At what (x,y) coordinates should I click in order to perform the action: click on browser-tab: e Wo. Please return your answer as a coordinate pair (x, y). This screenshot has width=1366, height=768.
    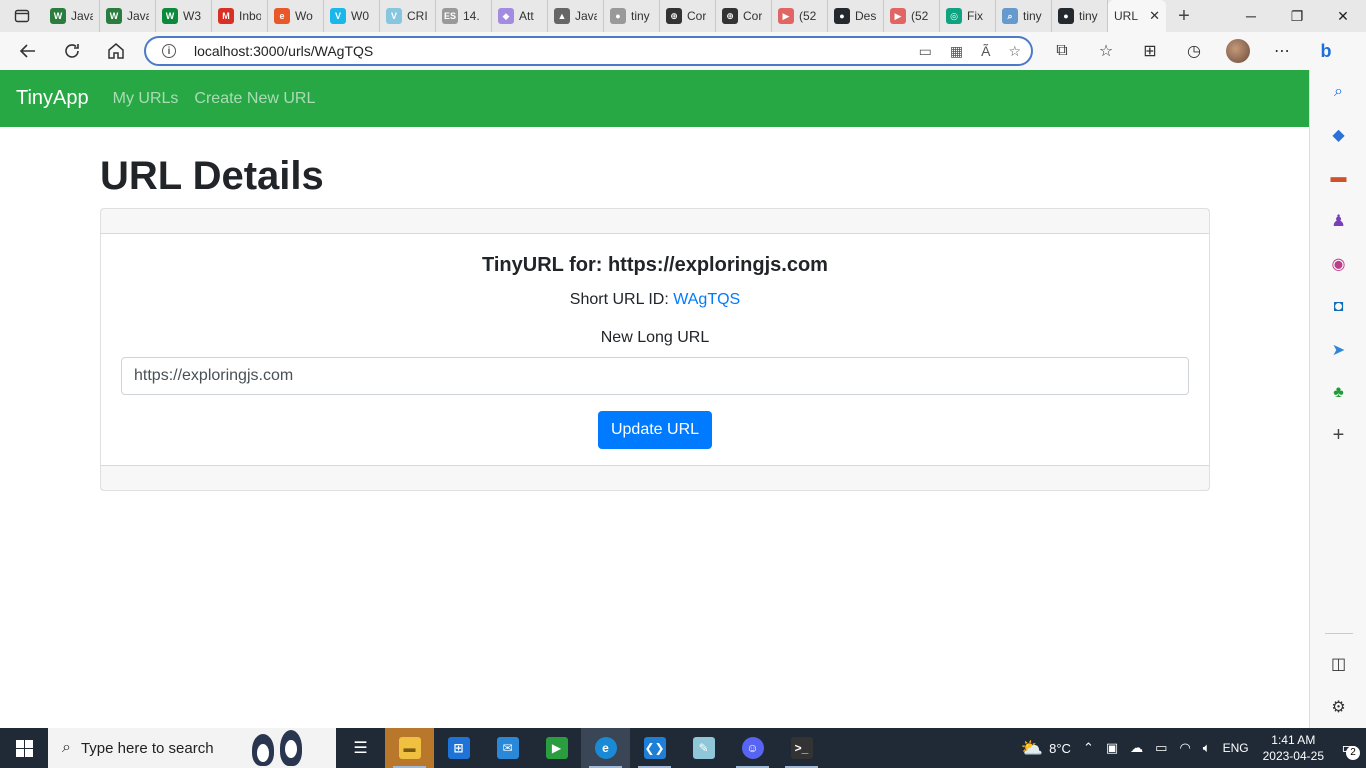
    Looking at the image, I should click on (296, 16).